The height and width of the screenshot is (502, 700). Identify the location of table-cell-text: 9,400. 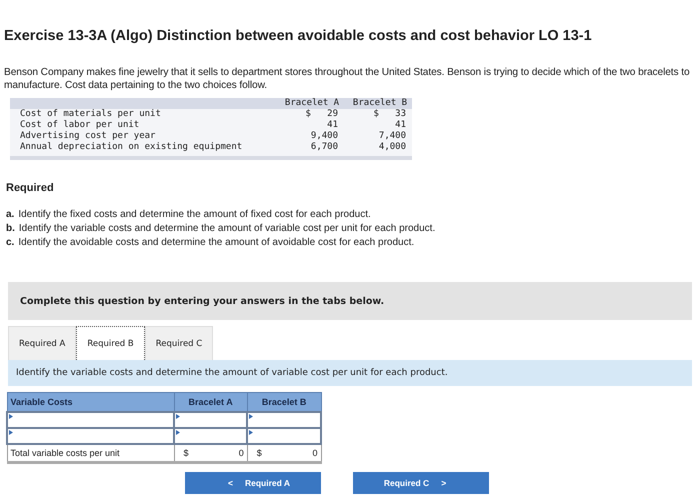
(324, 136).